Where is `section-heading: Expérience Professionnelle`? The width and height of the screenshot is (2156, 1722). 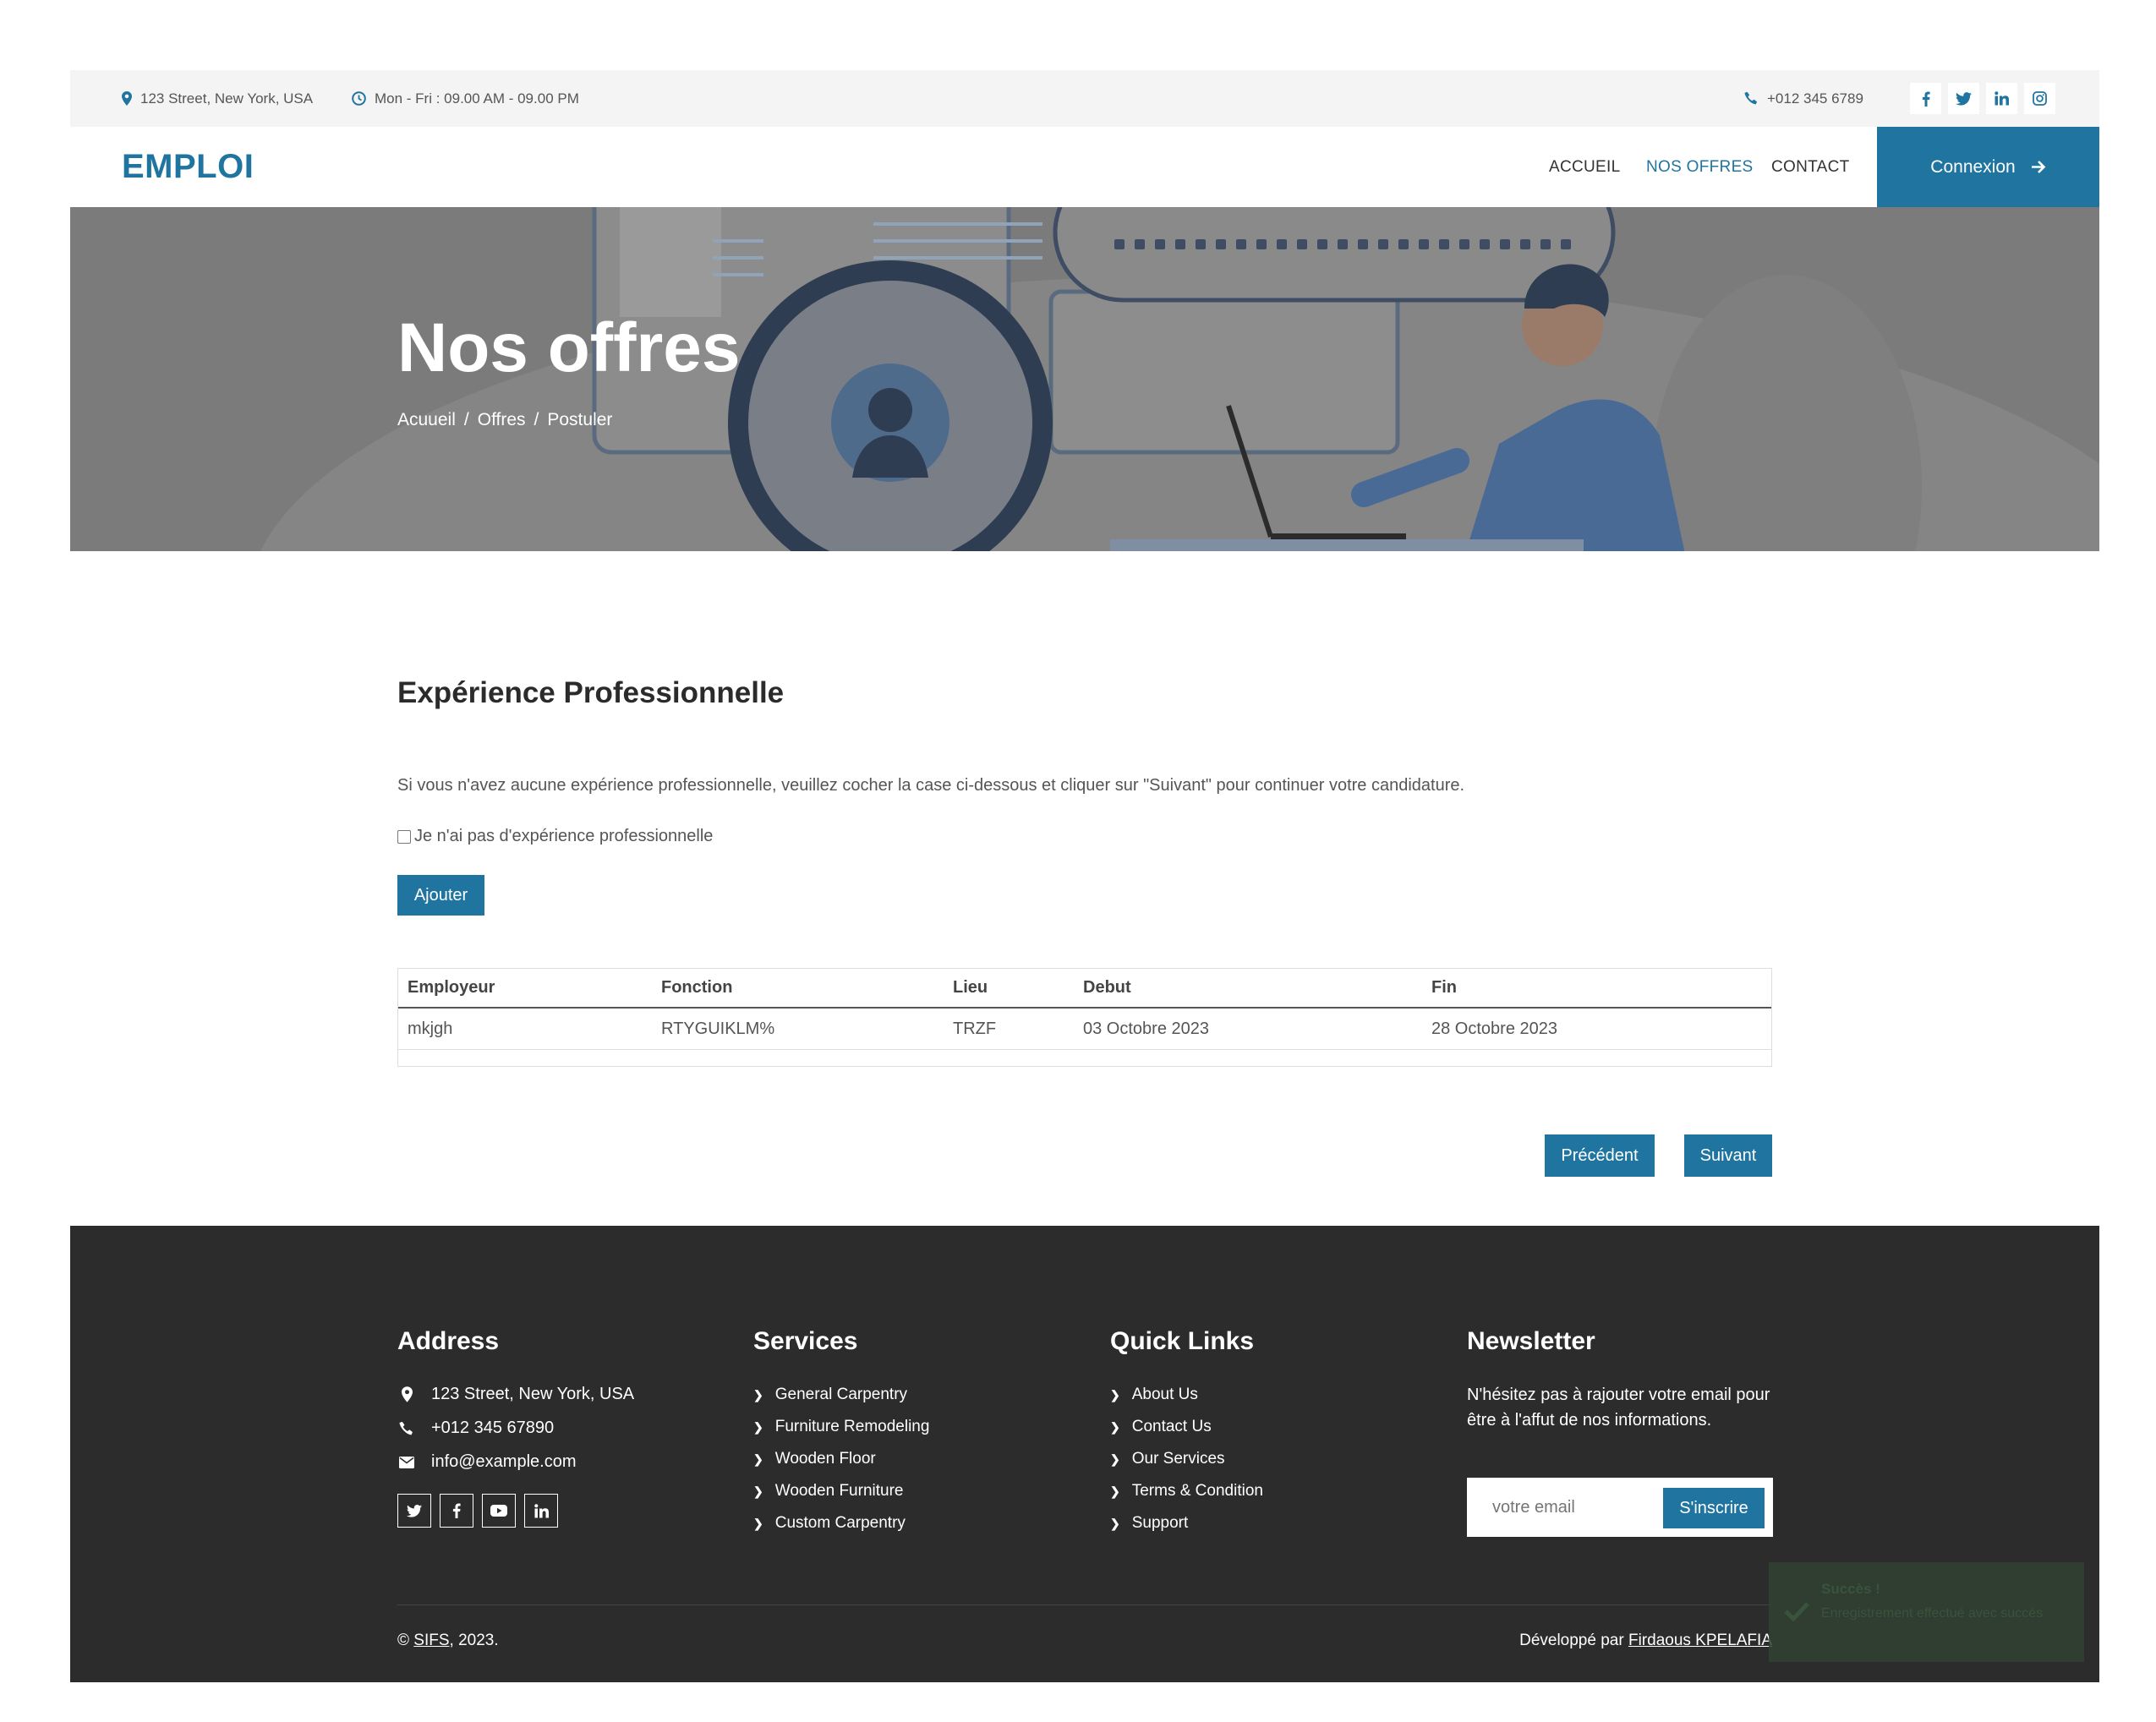 section-heading: Expérience Professionnelle is located at coordinates (591, 692).